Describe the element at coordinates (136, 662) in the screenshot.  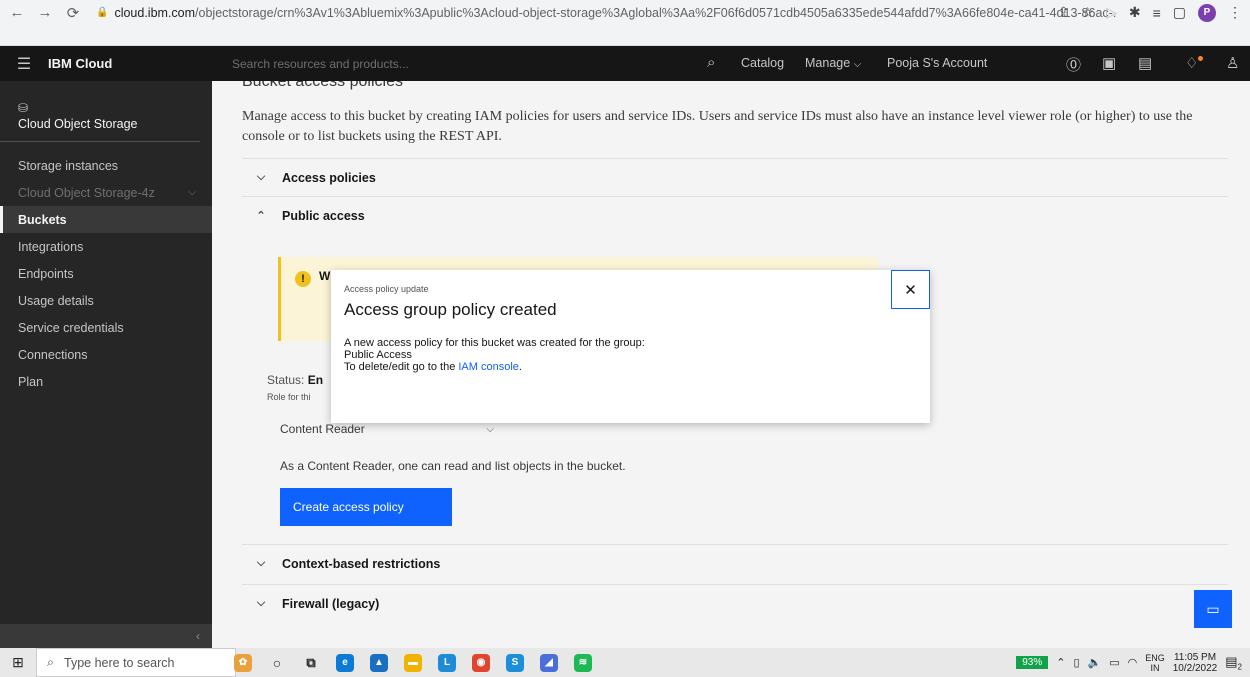
I see `taskbar-search: ⌕ Type here to search` at that location.